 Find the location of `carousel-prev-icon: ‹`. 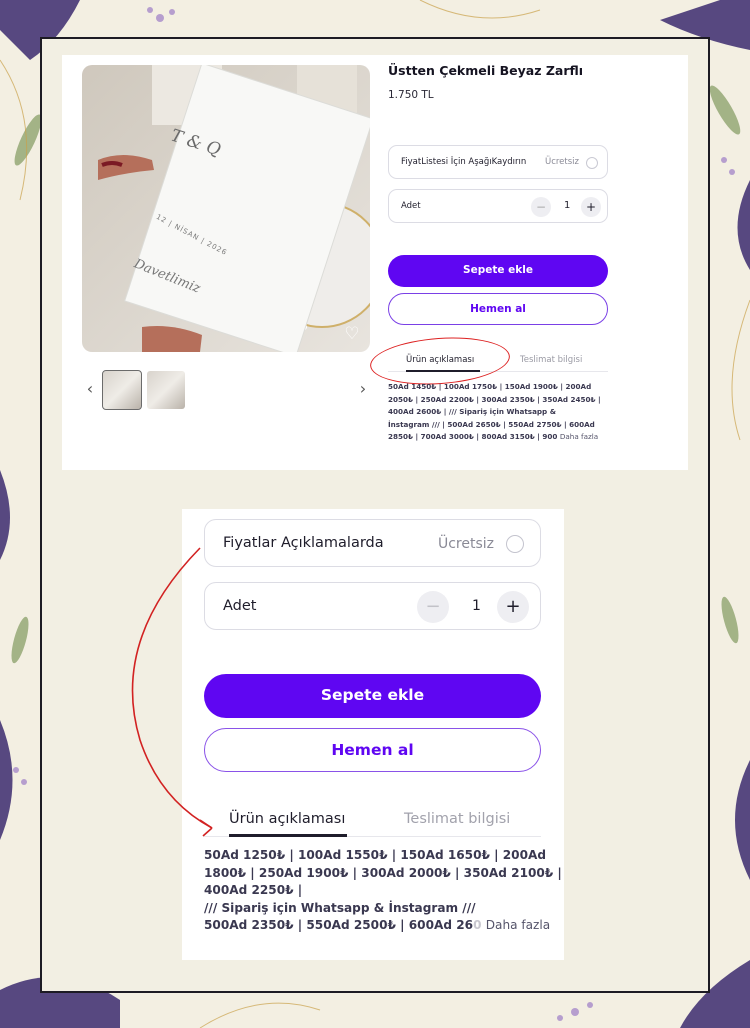

carousel-prev-icon: ‹ is located at coordinates (90, 388).